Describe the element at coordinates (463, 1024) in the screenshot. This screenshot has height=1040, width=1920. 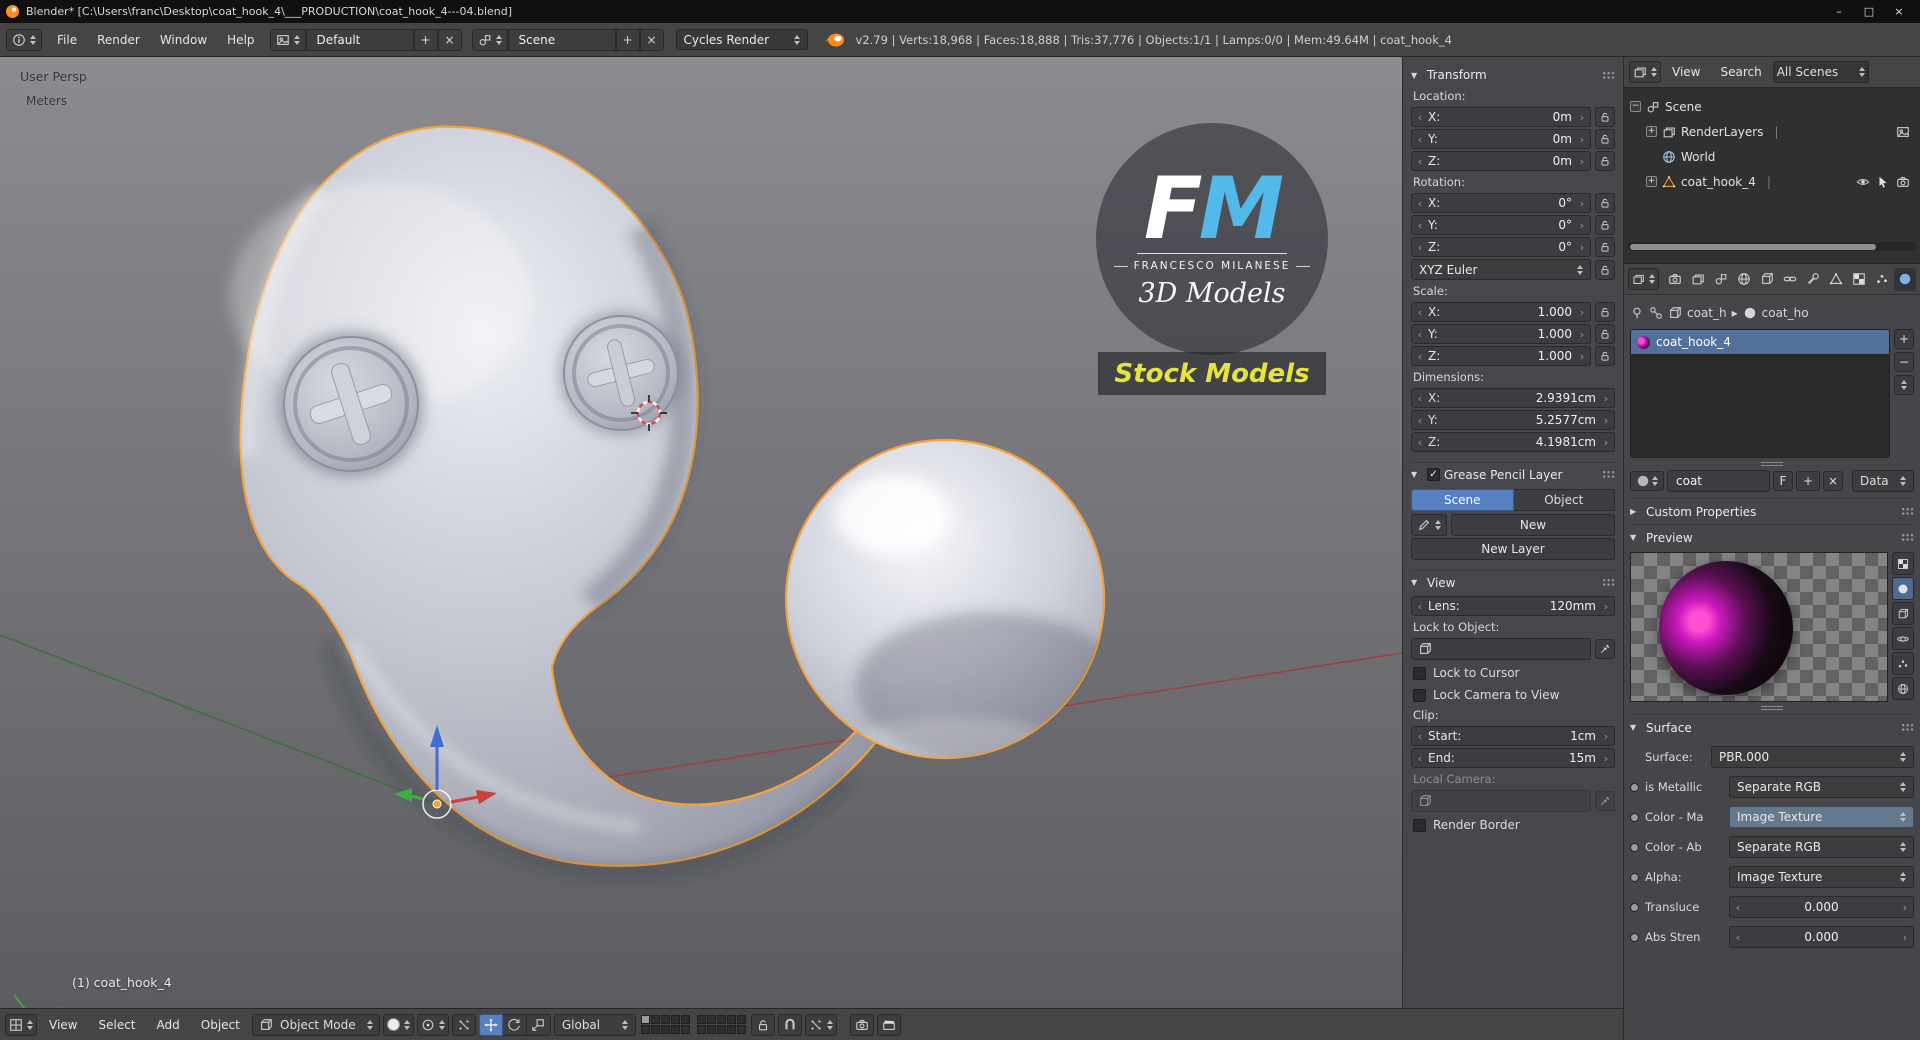
I see `pivot-align-toggle` at that location.